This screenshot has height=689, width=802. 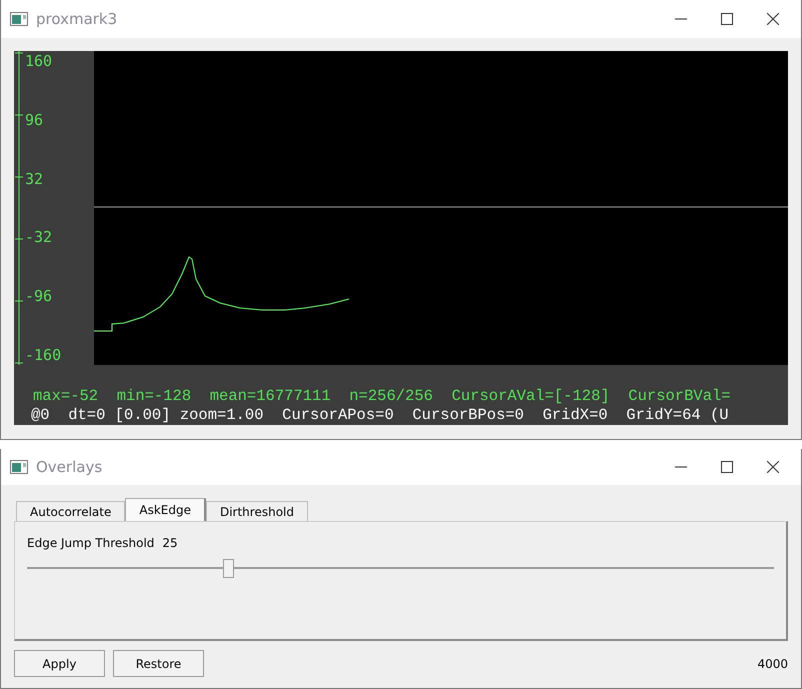 I want to click on axis-tick-label: 160, so click(x=39, y=61).